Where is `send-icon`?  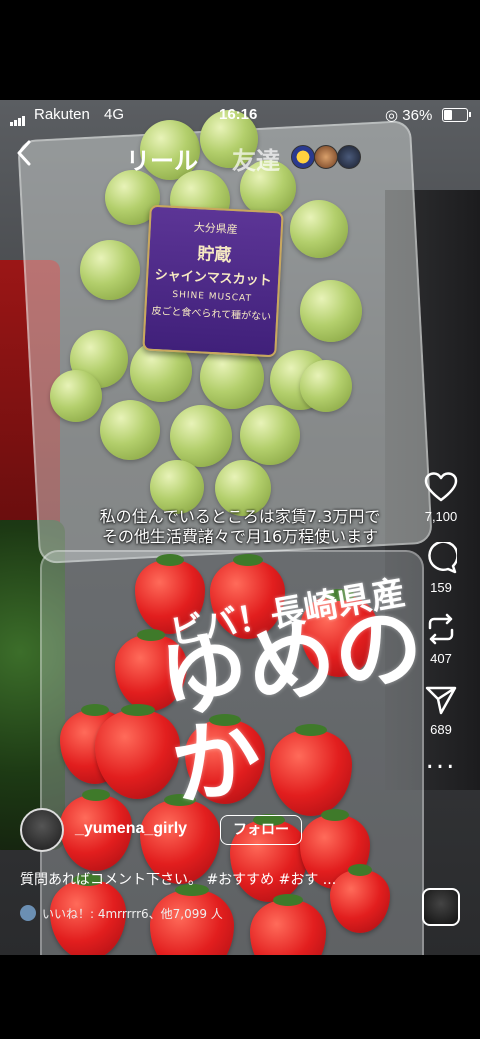 send-icon is located at coordinates (441, 700).